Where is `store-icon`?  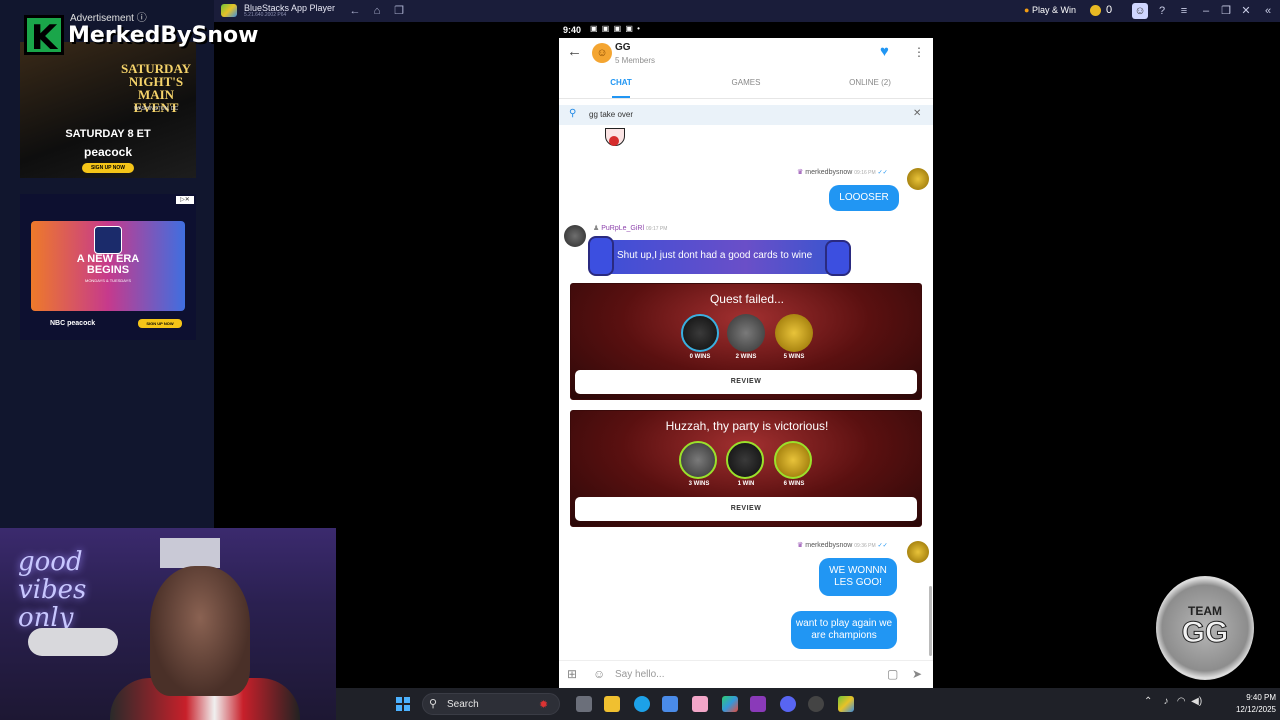 store-icon is located at coordinates (670, 704).